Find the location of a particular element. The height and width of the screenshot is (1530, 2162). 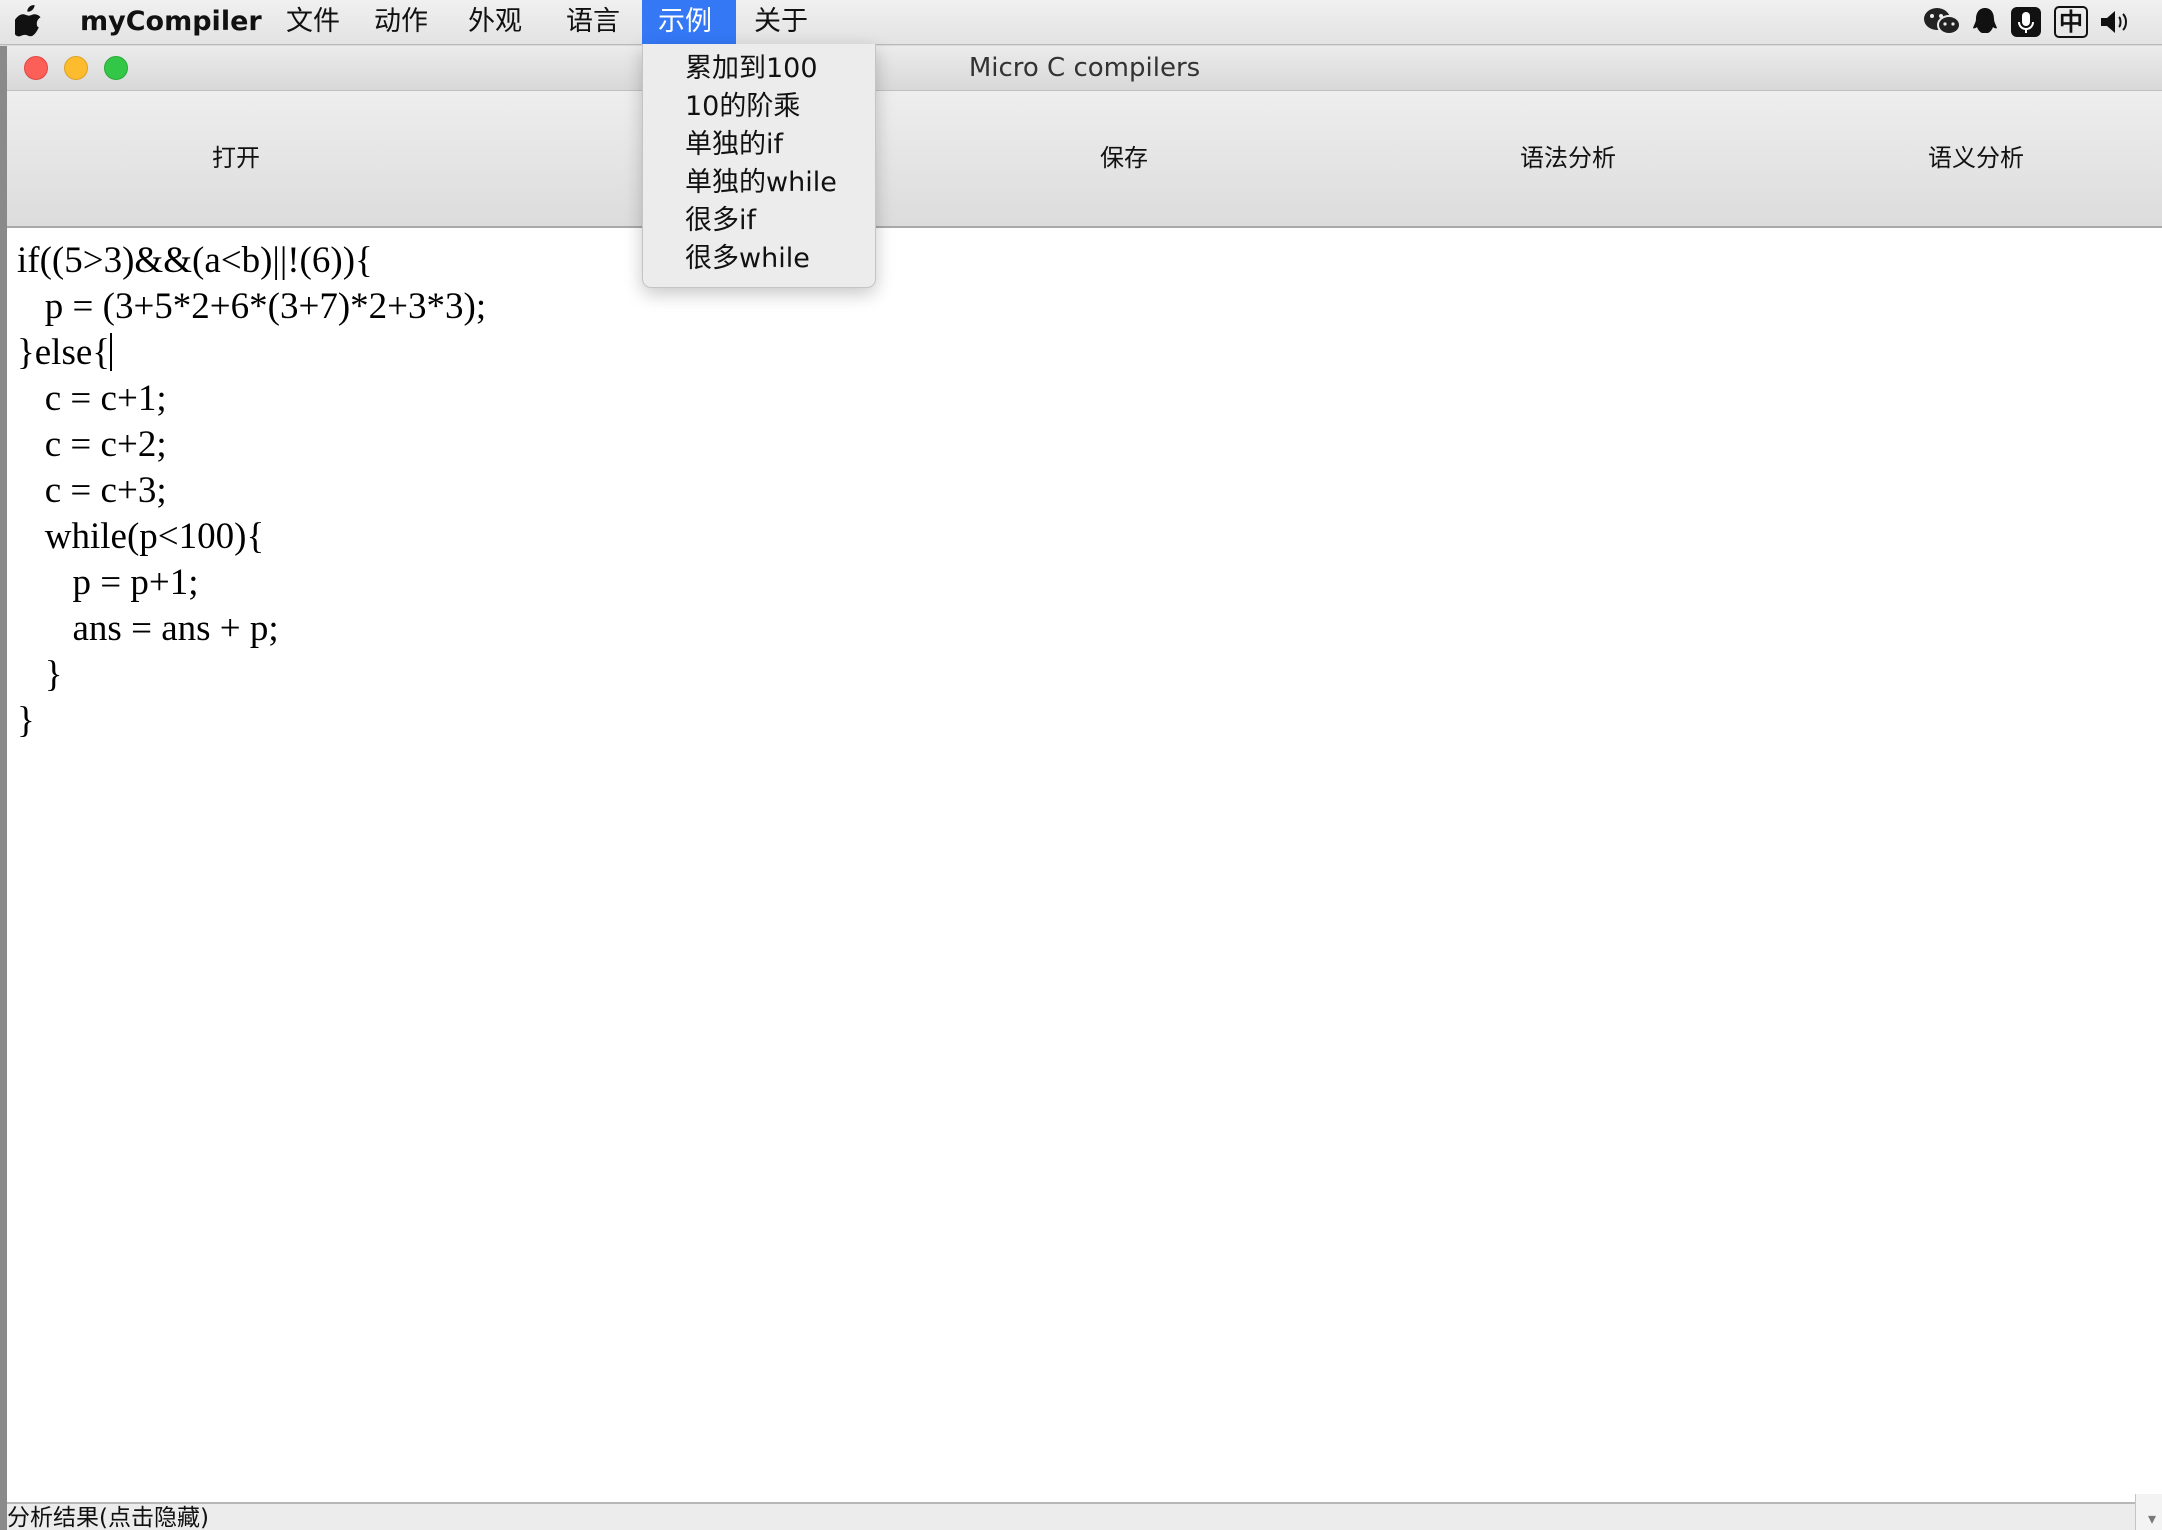

microphone-icon is located at coordinates (2026, 22).